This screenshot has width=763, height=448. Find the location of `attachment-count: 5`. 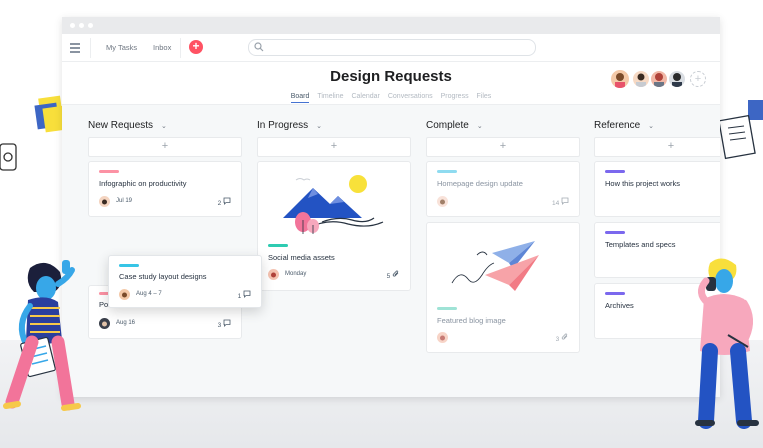

attachment-count: 5 is located at coordinates (393, 275).